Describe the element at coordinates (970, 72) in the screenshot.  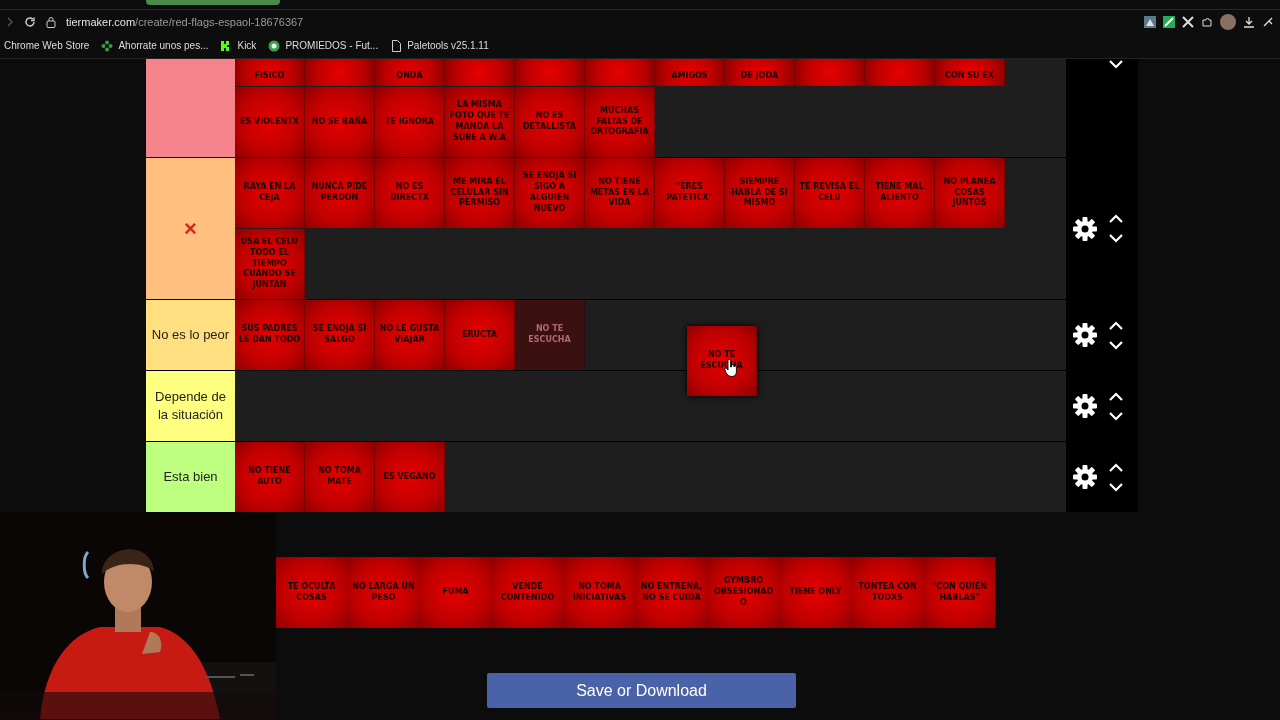
I see `tier-card: CON SU EX` at that location.